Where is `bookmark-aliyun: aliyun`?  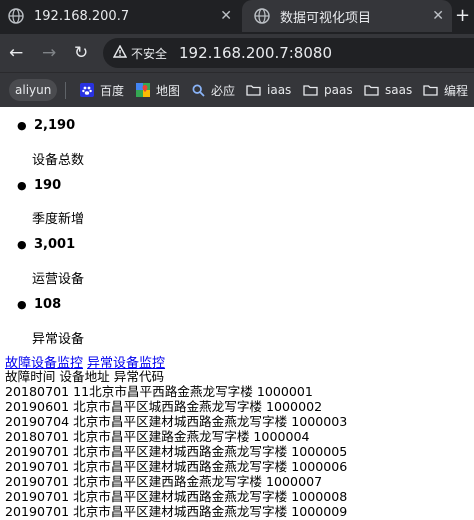 bookmark-aliyun: aliyun is located at coordinates (33, 90).